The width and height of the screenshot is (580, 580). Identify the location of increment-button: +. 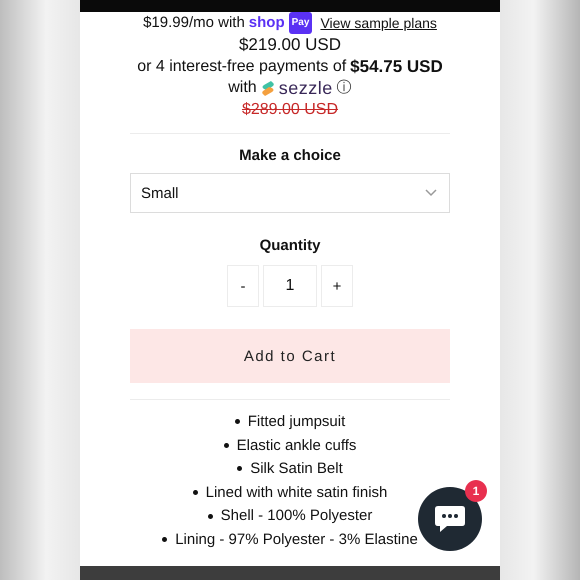
(337, 286).